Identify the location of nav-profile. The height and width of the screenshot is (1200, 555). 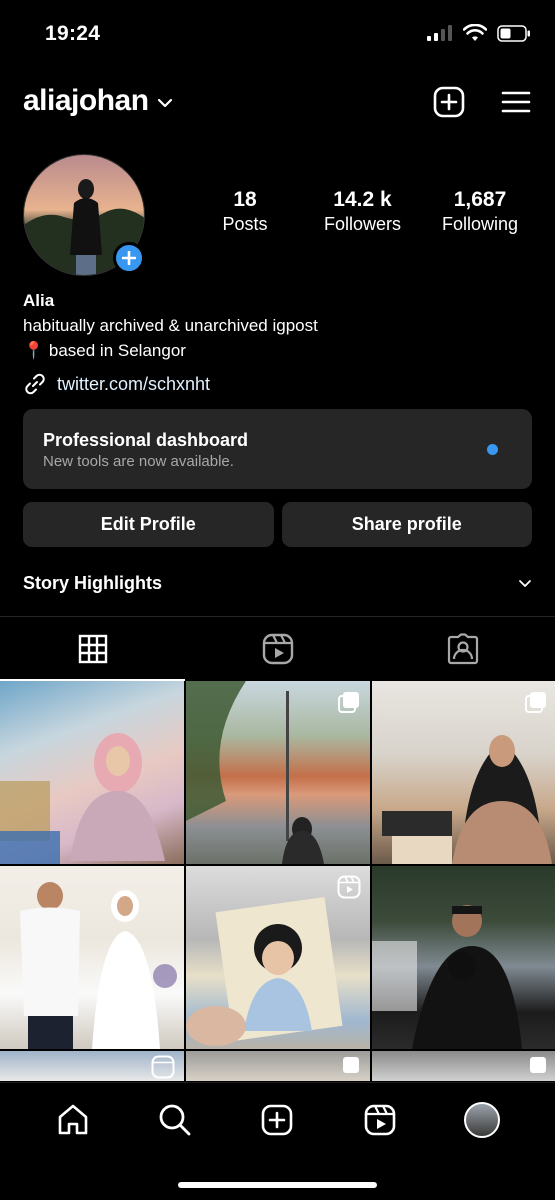
(482, 1120).